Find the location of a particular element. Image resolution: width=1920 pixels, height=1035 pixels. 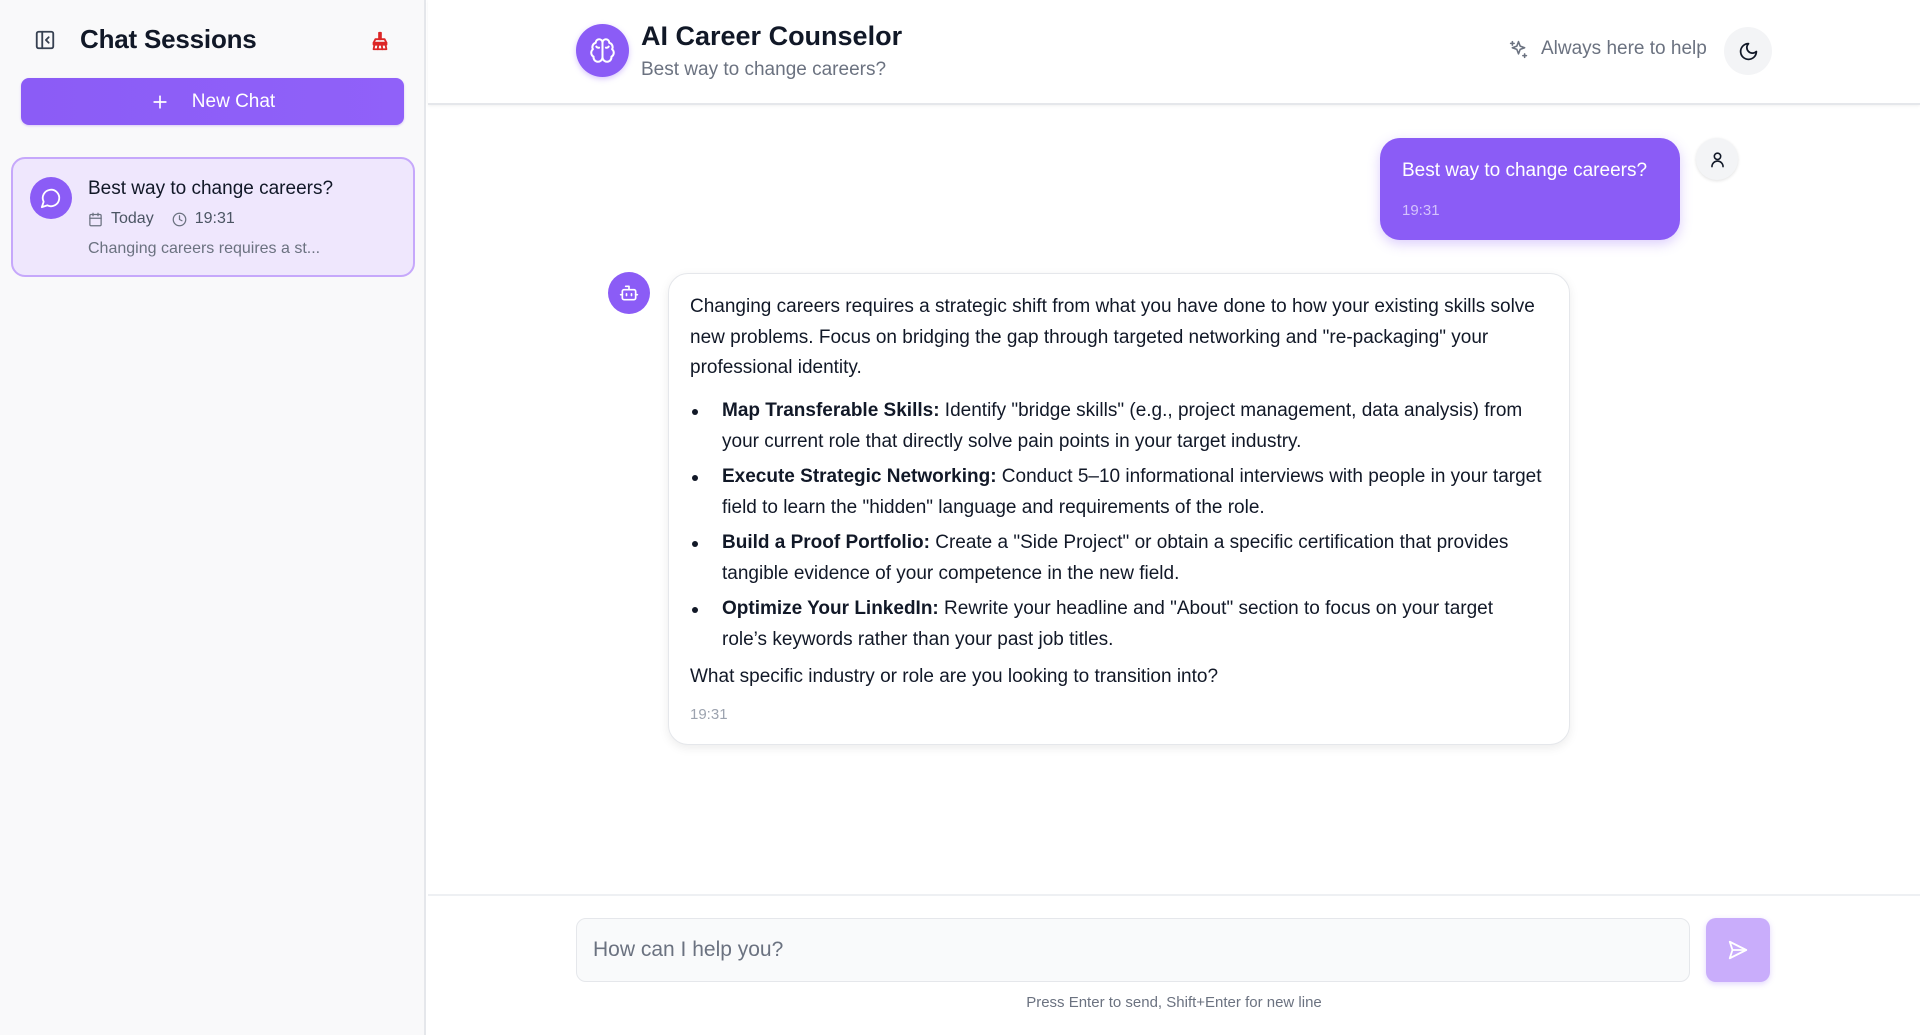

user-message-text: Best way to change careers? is located at coordinates (1525, 170).